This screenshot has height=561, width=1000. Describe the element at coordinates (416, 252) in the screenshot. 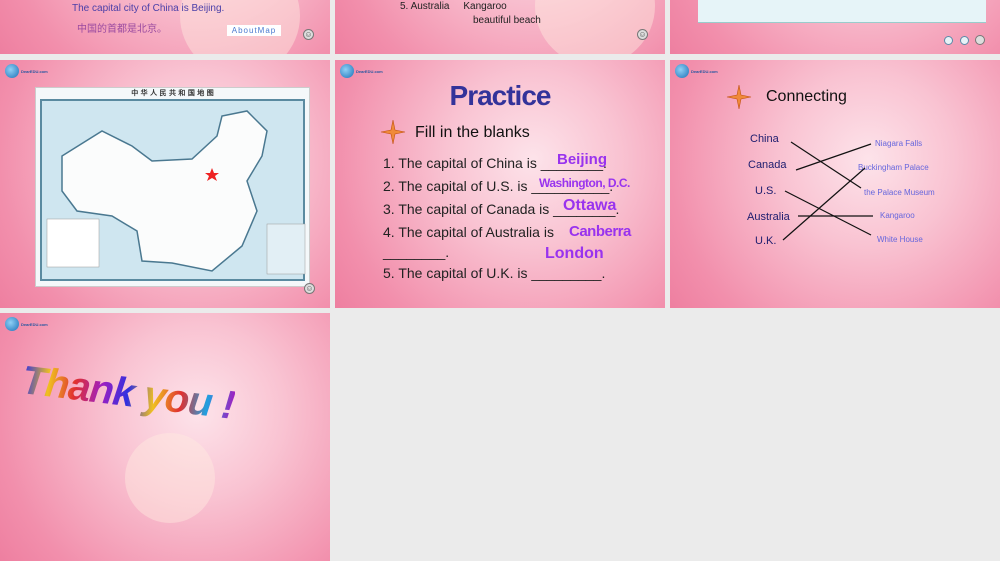

I see `question-4-blank: ________.` at that location.